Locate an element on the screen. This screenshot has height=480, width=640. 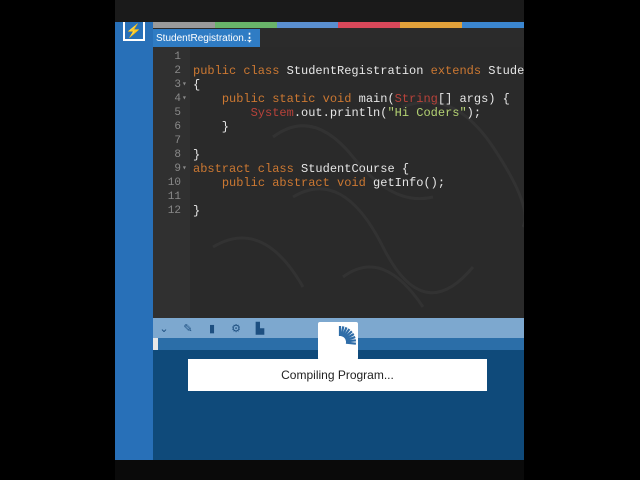
line-number: 2 is located at coordinates (177, 71).